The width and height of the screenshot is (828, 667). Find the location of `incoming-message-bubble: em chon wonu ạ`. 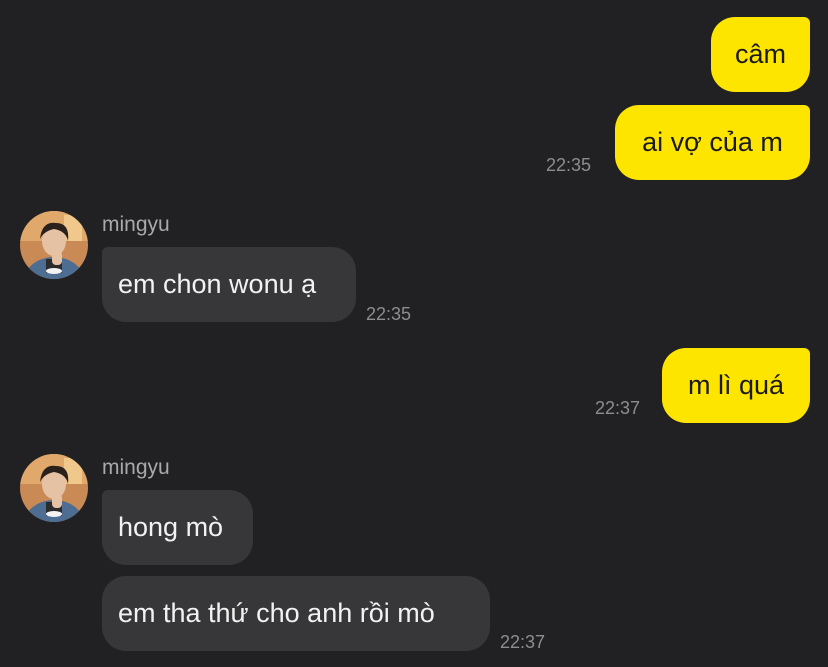

incoming-message-bubble: em chon wonu ạ is located at coordinates (229, 284).